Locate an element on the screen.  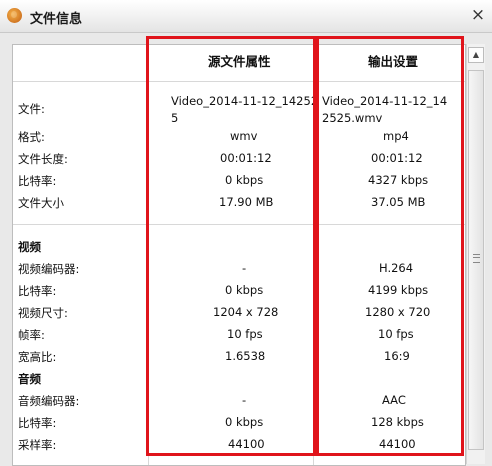
audio-bitrate-label: 比特率: is located at coordinates (37, 423).